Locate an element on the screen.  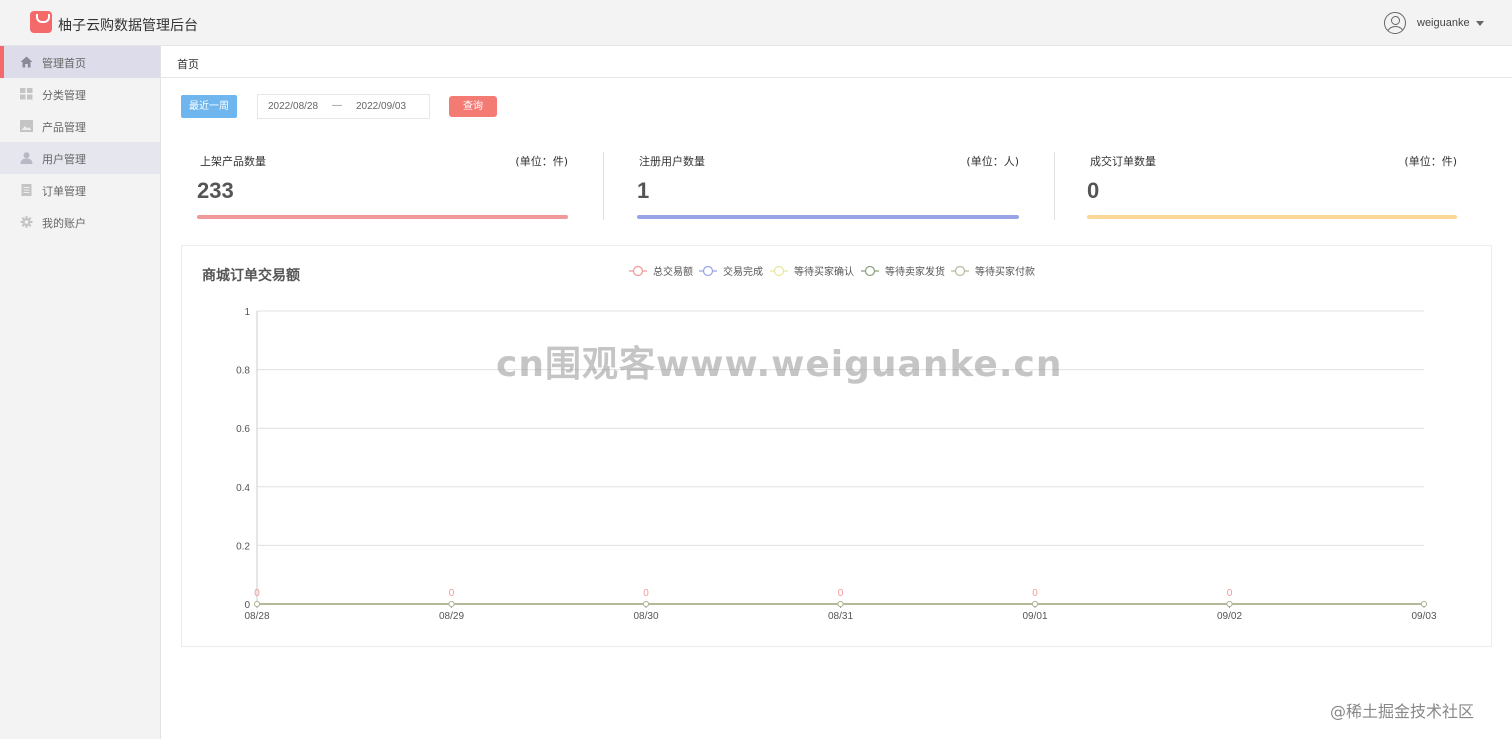
x-tick-label: 08/28 is located at coordinates (256, 616).